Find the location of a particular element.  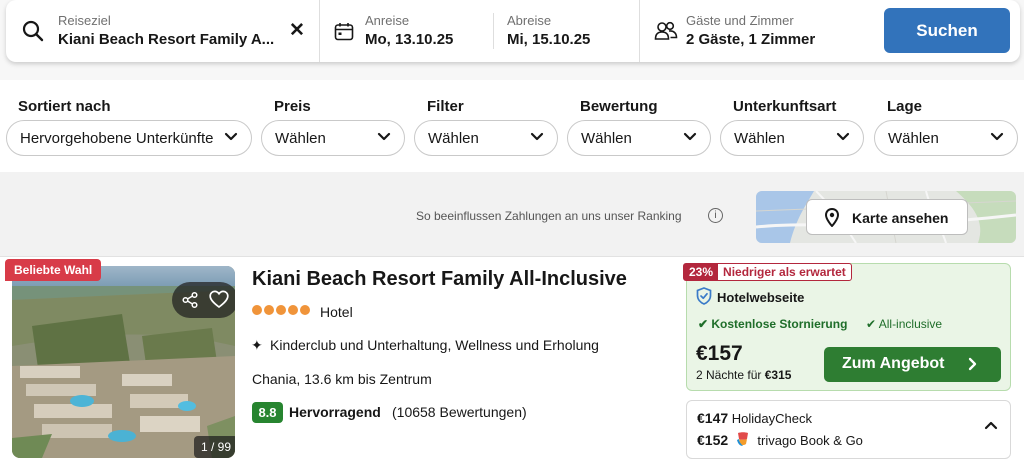

price-select: Wählen is located at coordinates (333, 138).